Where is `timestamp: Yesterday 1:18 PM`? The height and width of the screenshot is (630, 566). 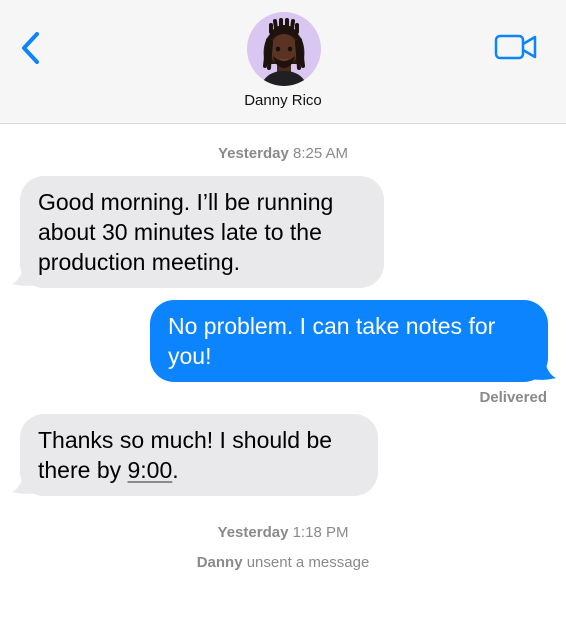 timestamp: Yesterday 1:18 PM is located at coordinates (283, 532).